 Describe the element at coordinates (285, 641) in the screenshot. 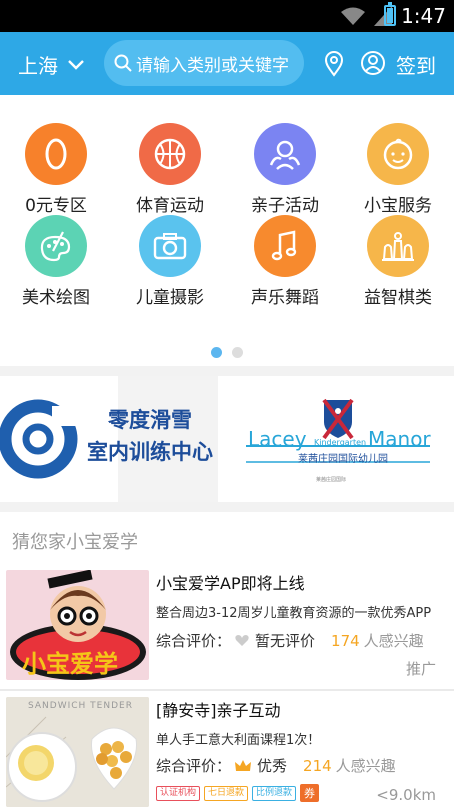

I see `rating-grade: 暂无评价` at that location.